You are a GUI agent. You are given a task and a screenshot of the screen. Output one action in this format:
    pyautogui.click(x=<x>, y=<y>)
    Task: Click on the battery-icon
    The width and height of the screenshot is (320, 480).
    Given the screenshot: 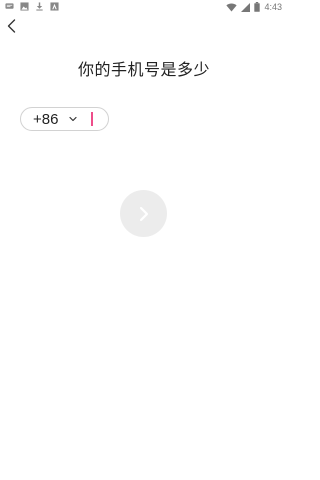 What is the action you would take?
    pyautogui.click(x=257, y=7)
    